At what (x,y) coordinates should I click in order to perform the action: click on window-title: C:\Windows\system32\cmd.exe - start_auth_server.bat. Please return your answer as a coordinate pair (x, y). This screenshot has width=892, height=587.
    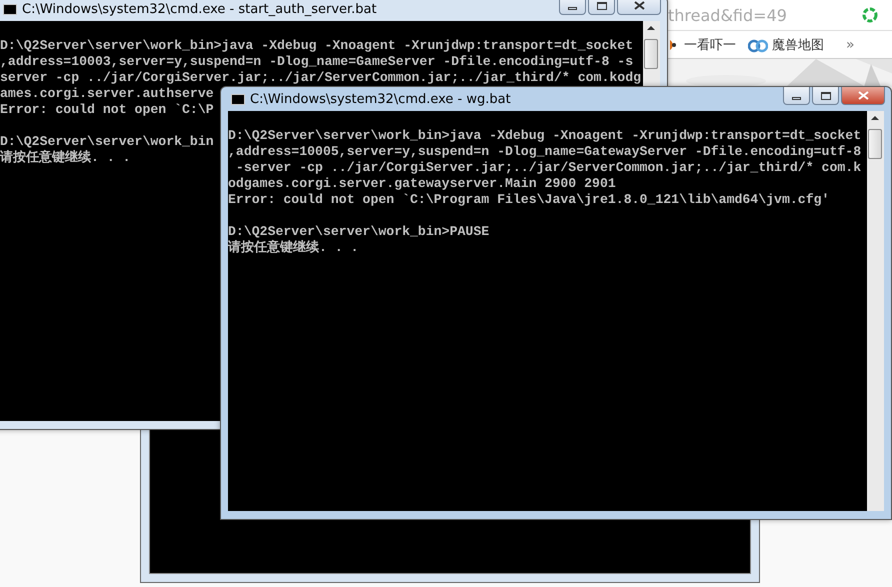
    Looking at the image, I should click on (200, 9).